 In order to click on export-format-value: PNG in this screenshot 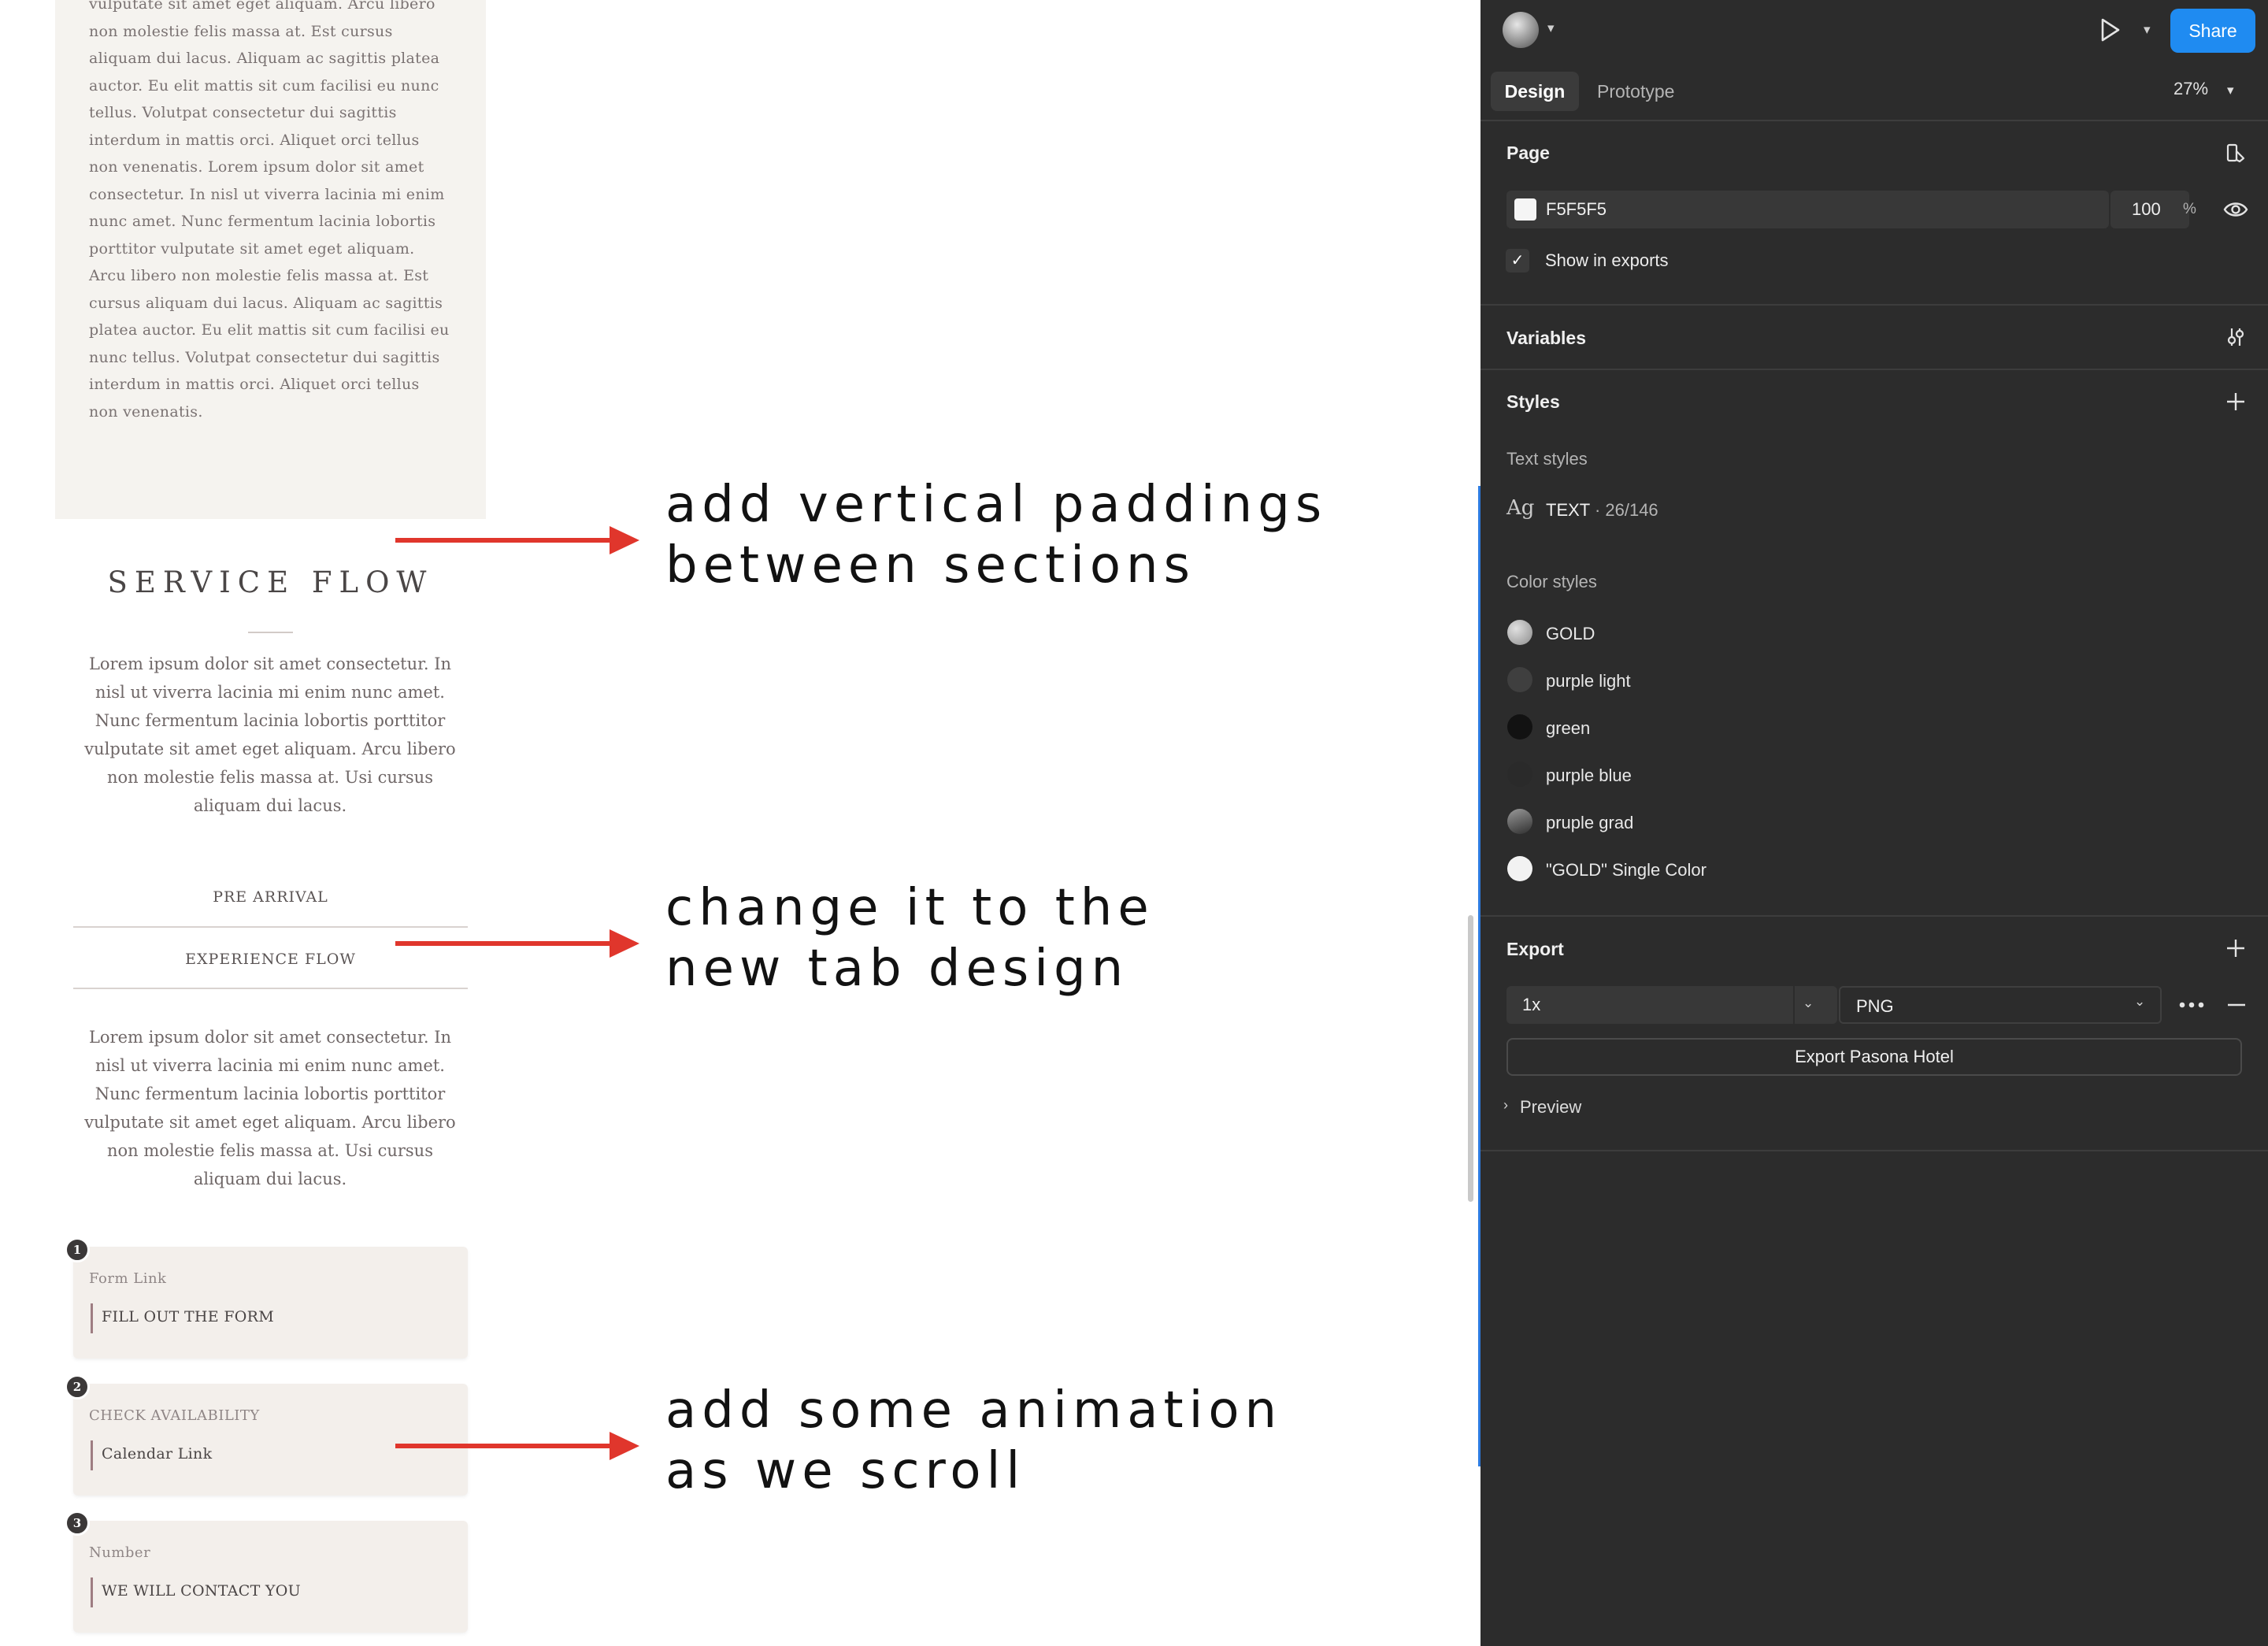, I will do `click(1875, 1006)`.